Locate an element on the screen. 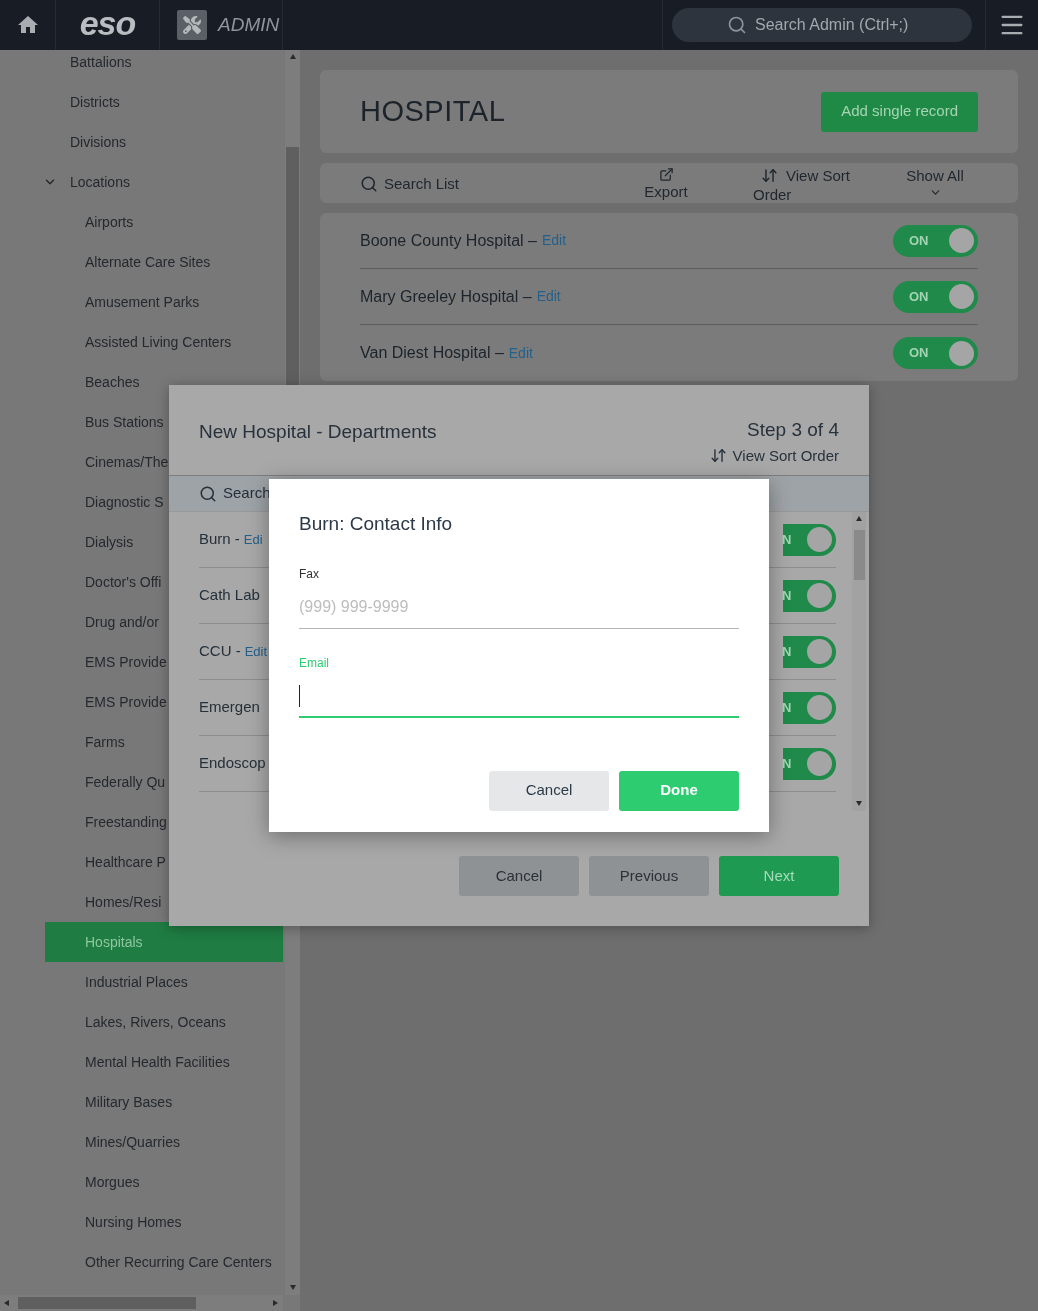 Image resolution: width=1038 pixels, height=1311 pixels. field-label: Email is located at coordinates (314, 663).